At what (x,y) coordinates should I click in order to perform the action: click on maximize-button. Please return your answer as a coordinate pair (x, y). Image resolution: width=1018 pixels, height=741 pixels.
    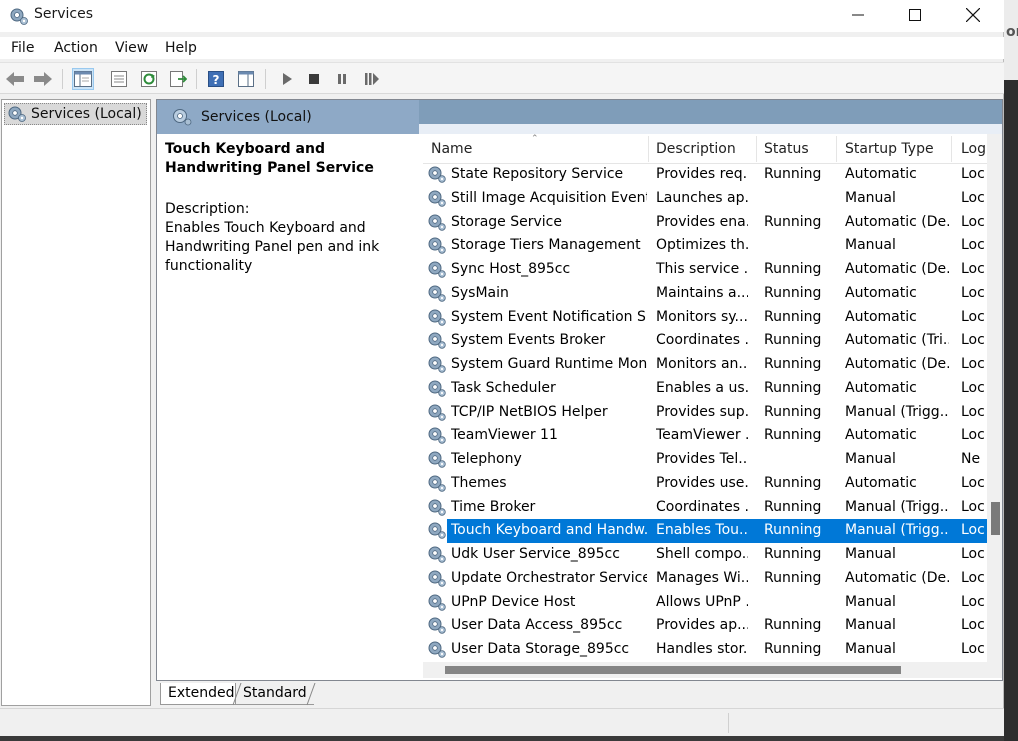
    Looking at the image, I should click on (915, 15).